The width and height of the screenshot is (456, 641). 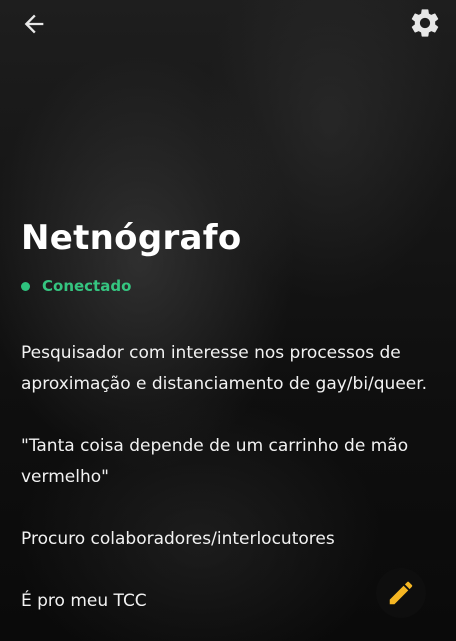 I want to click on pencil-icon, so click(x=401, y=593).